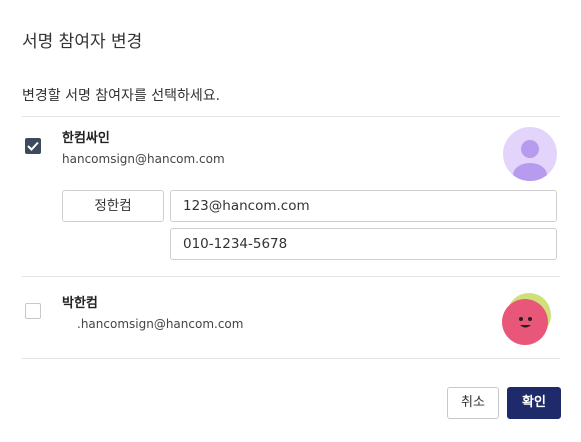 The image size is (581, 442). I want to click on check-icon, so click(33, 146).